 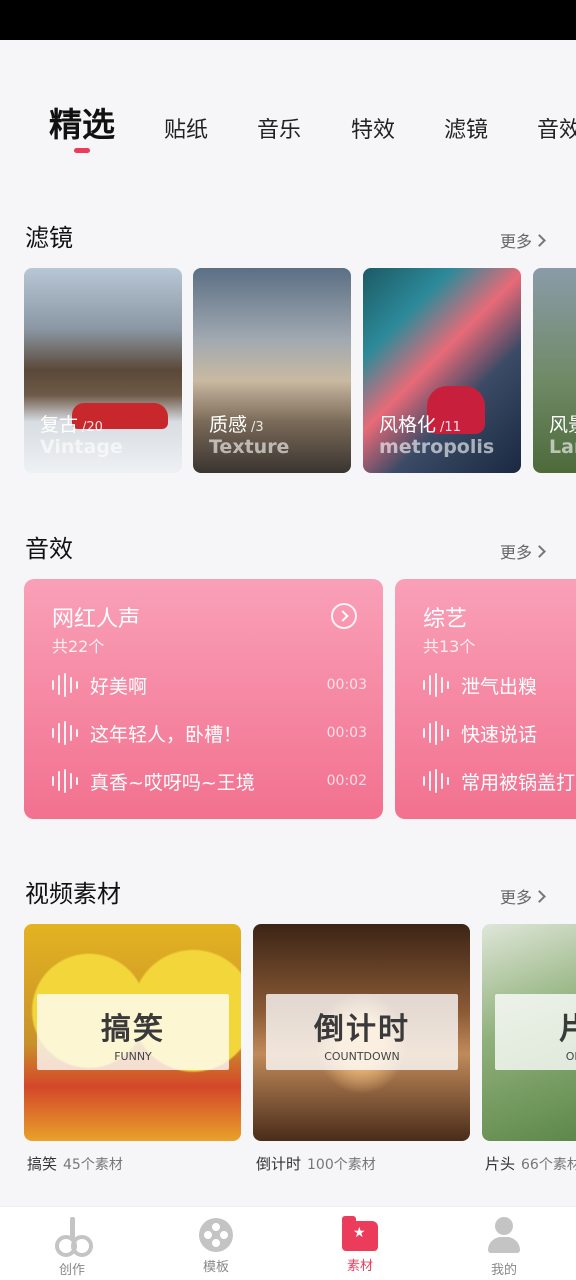 I want to click on nav-mine: 我的, so click(x=504, y=1246).